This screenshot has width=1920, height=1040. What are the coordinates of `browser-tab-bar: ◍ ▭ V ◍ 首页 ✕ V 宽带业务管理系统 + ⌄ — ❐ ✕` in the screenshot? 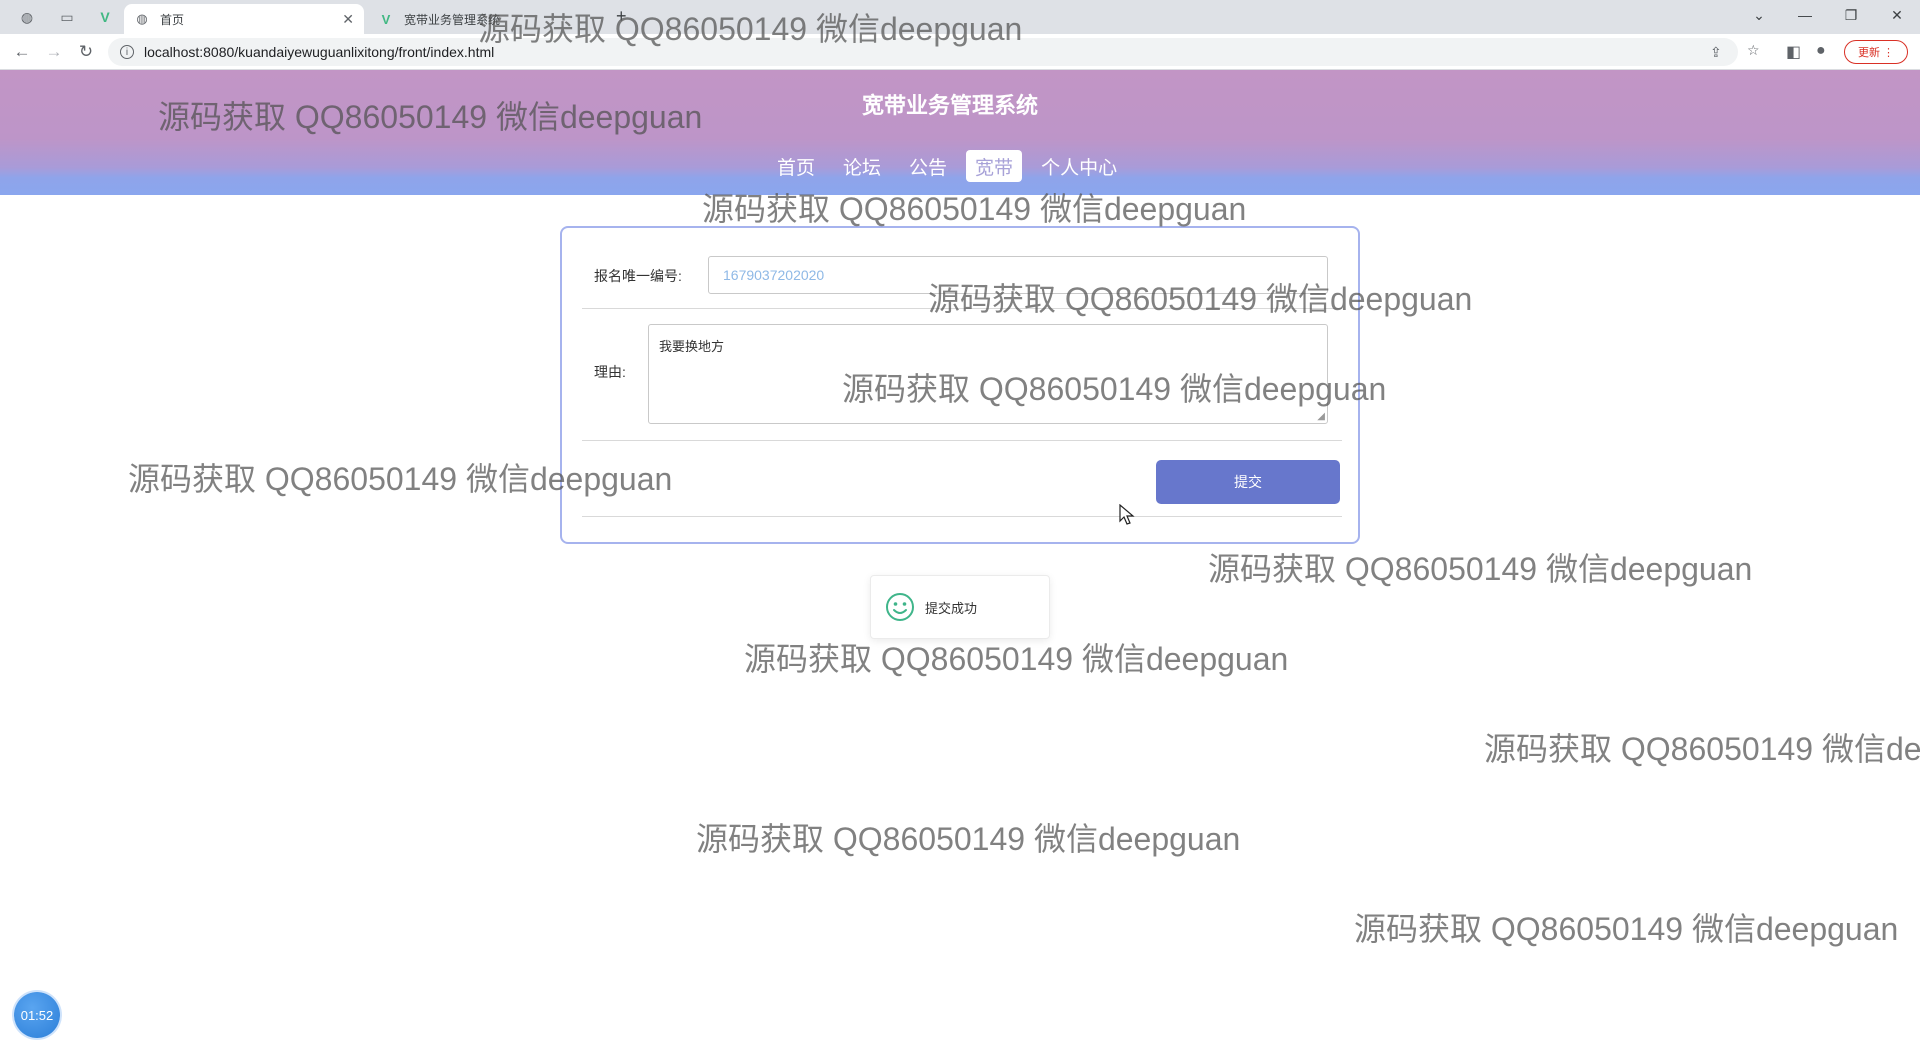 It's located at (960, 17).